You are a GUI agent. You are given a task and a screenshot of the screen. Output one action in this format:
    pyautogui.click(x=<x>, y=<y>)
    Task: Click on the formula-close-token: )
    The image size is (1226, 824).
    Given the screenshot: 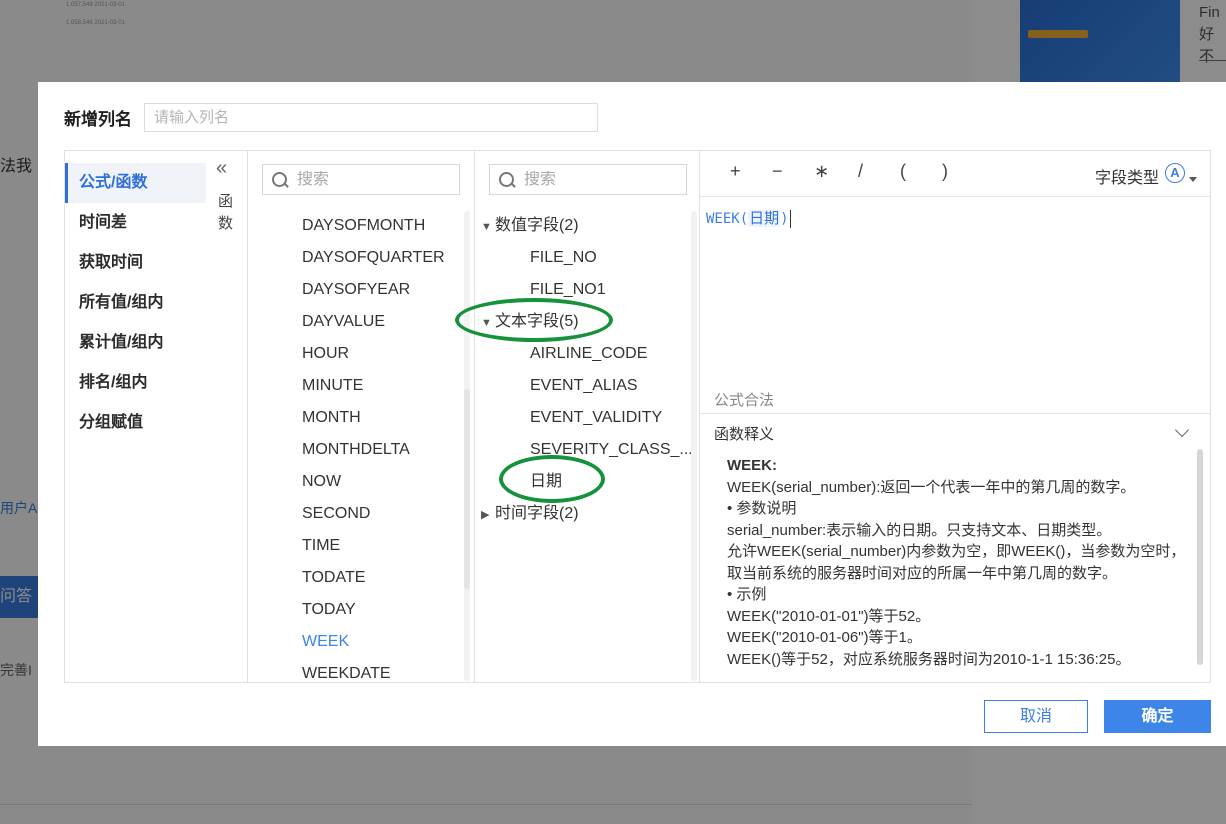 What is the action you would take?
    pyautogui.click(x=784, y=219)
    